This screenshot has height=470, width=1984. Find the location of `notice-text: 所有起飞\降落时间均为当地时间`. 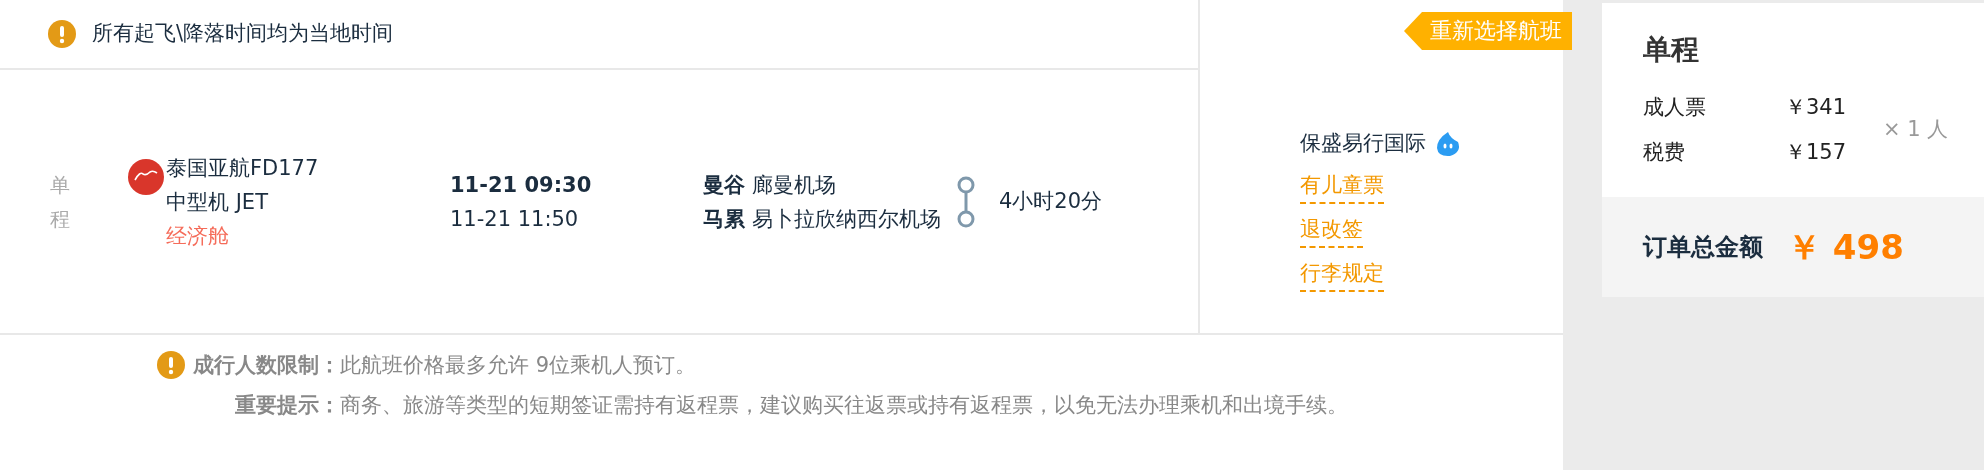

notice-text: 所有起飞\降落时间均为当地时间 is located at coordinates (243, 34).